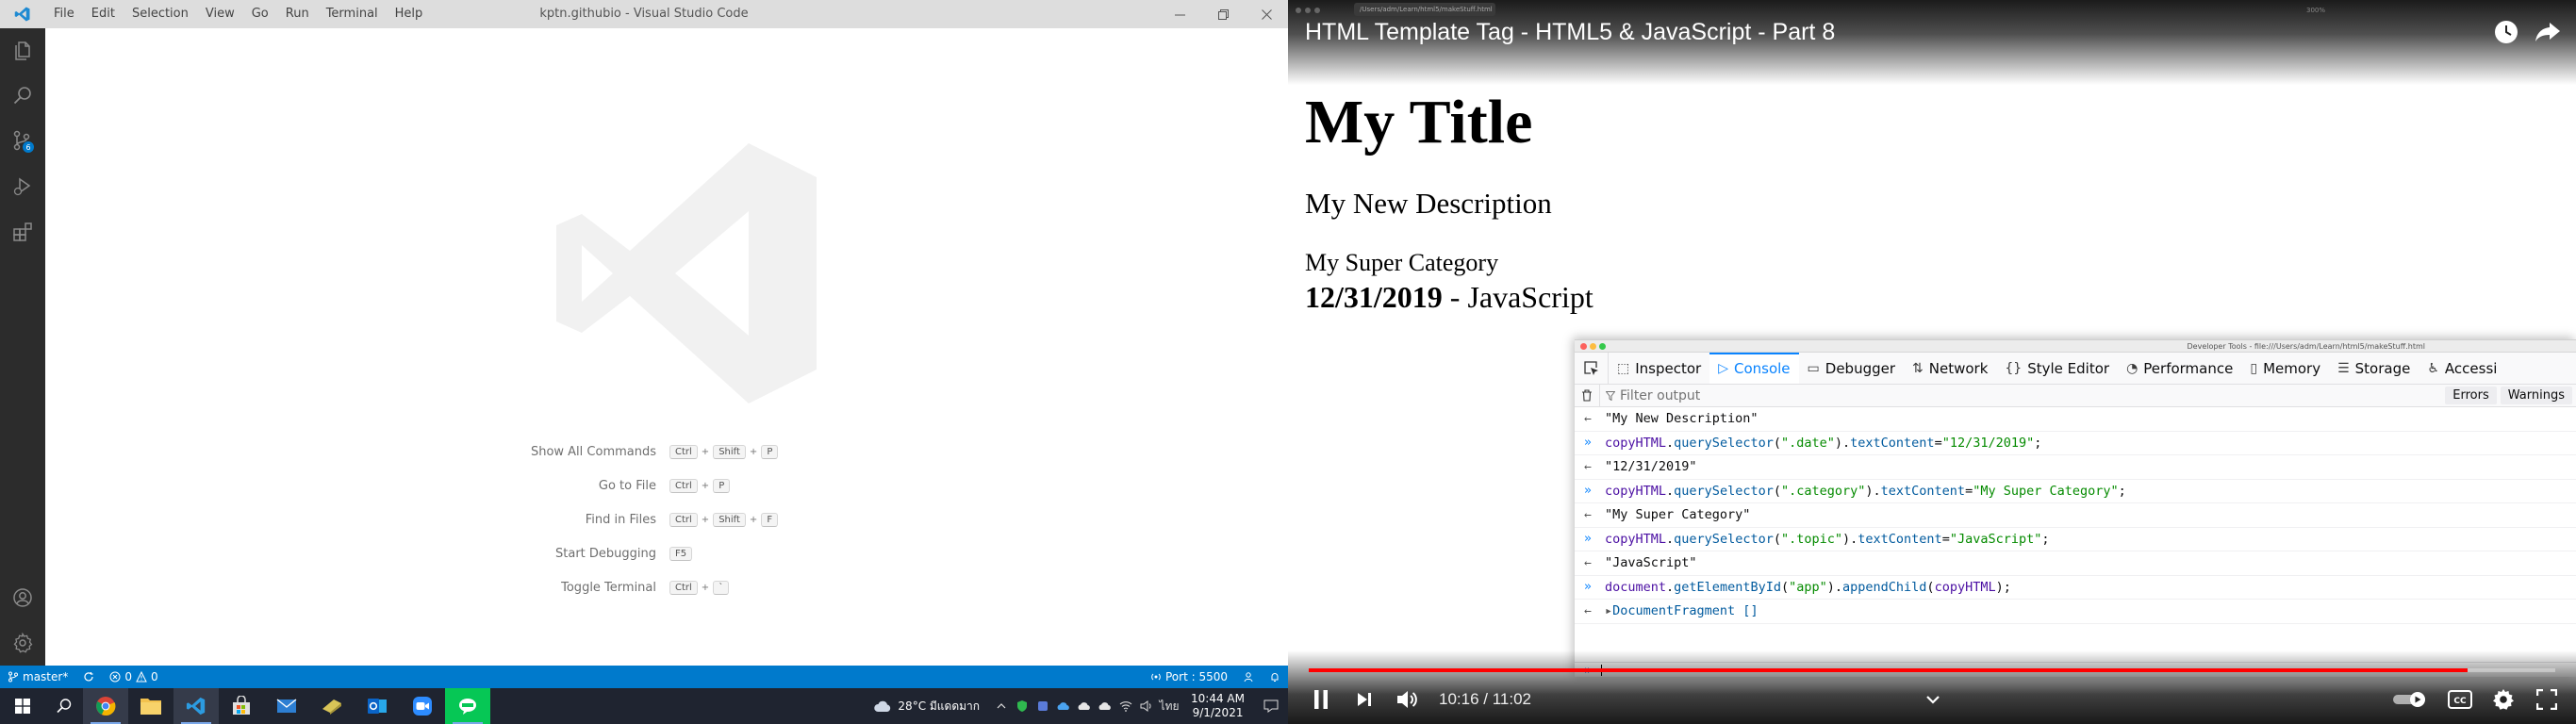  I want to click on console-toolbar: Filter output Errors Warnings, so click(2075, 395).